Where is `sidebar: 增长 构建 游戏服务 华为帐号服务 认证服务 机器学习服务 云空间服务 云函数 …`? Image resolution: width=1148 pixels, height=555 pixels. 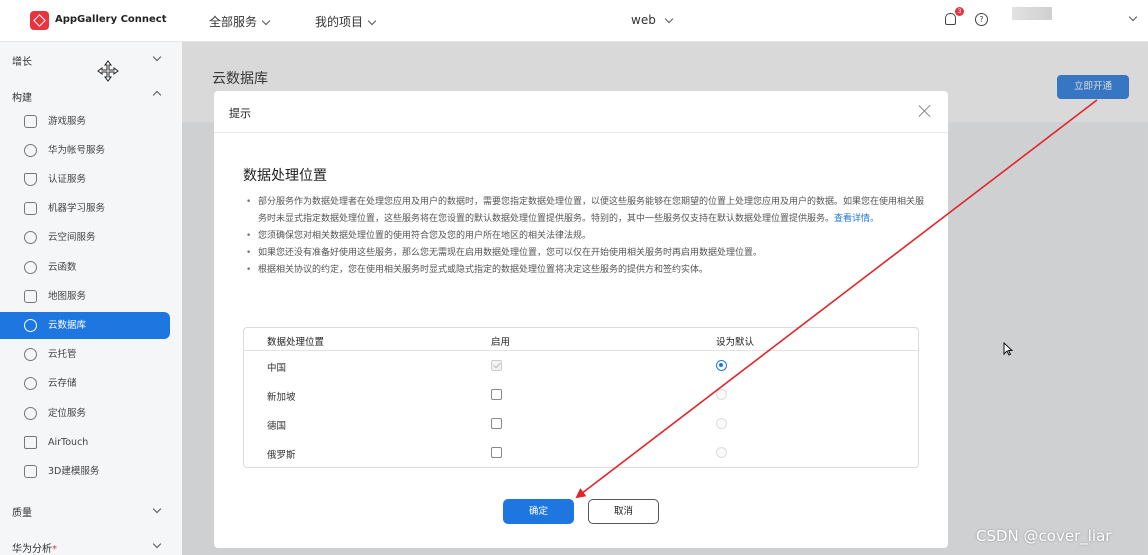
sidebar: 增长 构建 游戏服务 华为帐号服务 认证服务 机器学习服务 云空间服务 云函数 … is located at coordinates (91, 298).